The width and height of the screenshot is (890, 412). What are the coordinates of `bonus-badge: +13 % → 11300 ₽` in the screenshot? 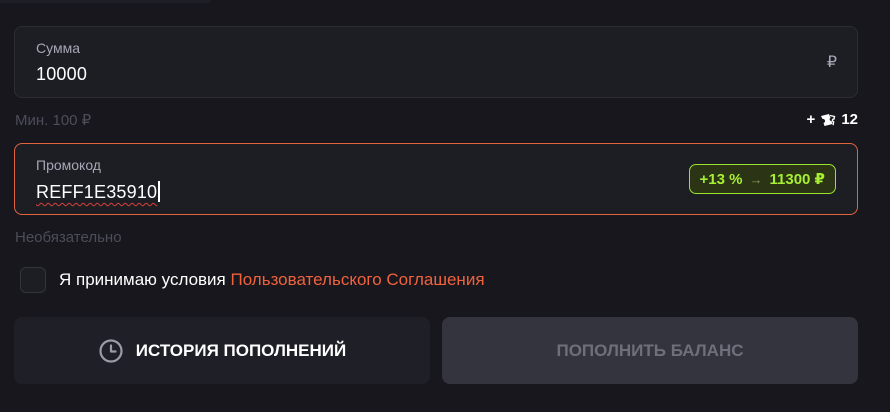 It's located at (762, 179).